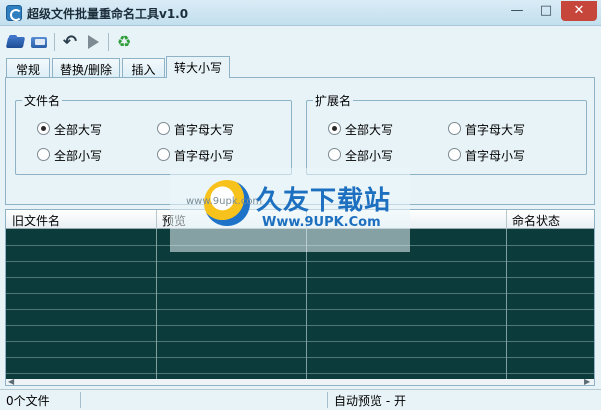  Describe the element at coordinates (370, 401) in the screenshot. I see `auto-preview-status: 自动预览 - 开` at that location.